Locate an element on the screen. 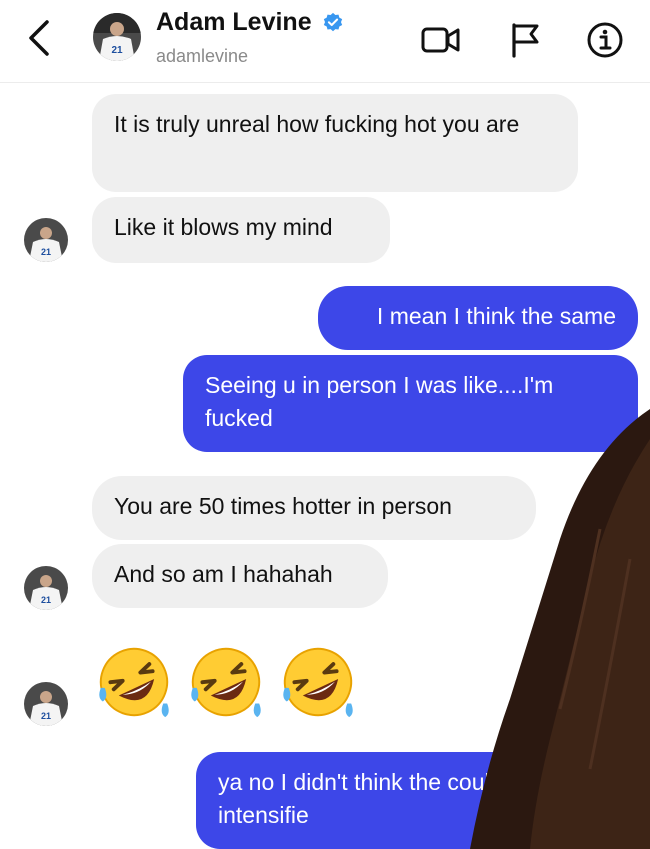  info-button is located at coordinates (605, 40).